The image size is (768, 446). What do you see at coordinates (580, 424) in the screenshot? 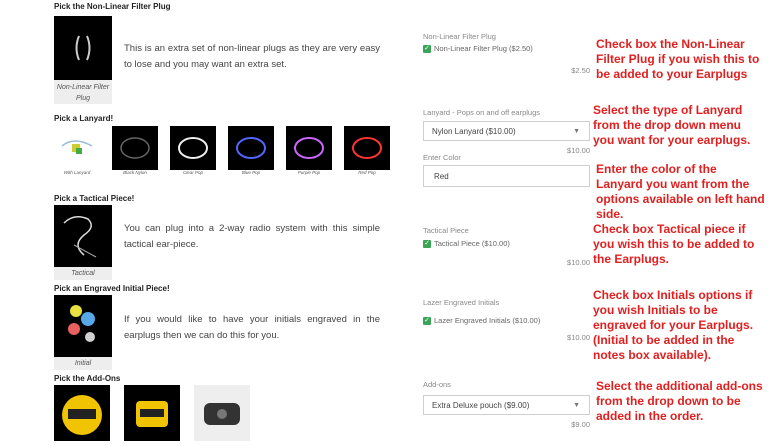
I see `addons-price: $9.00` at bounding box center [580, 424].